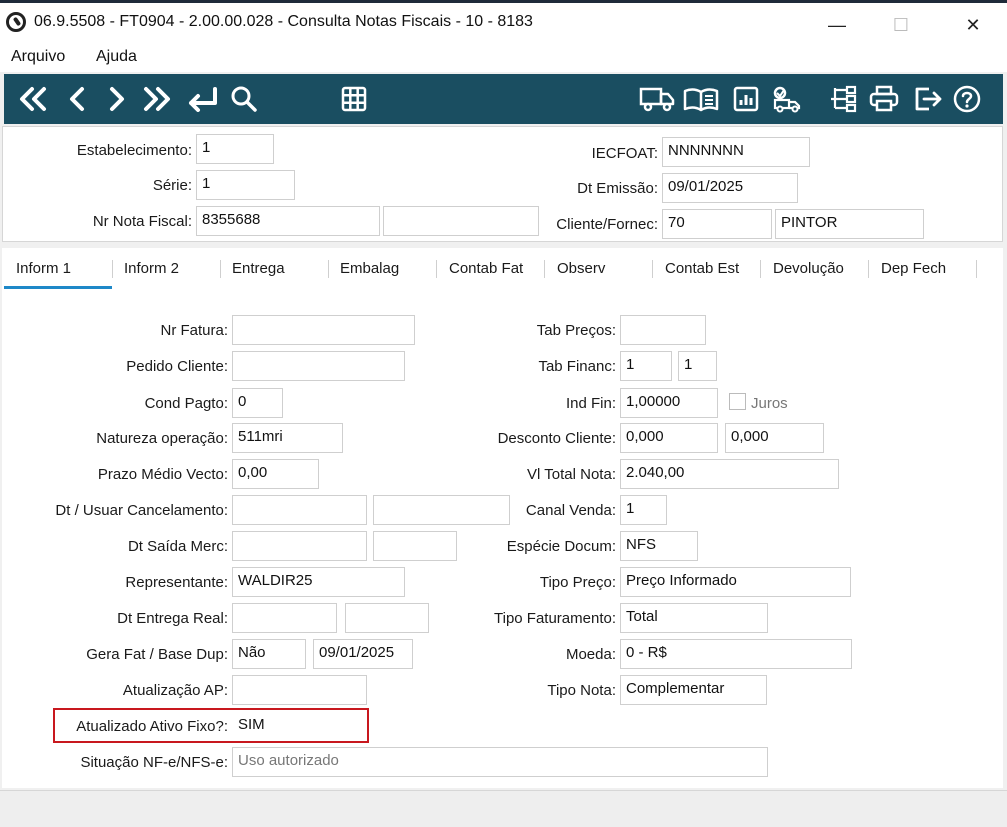 Image resolution: width=1007 pixels, height=827 pixels. Describe the element at coordinates (769, 403) in the screenshot. I see `juros-label: Juros` at that location.